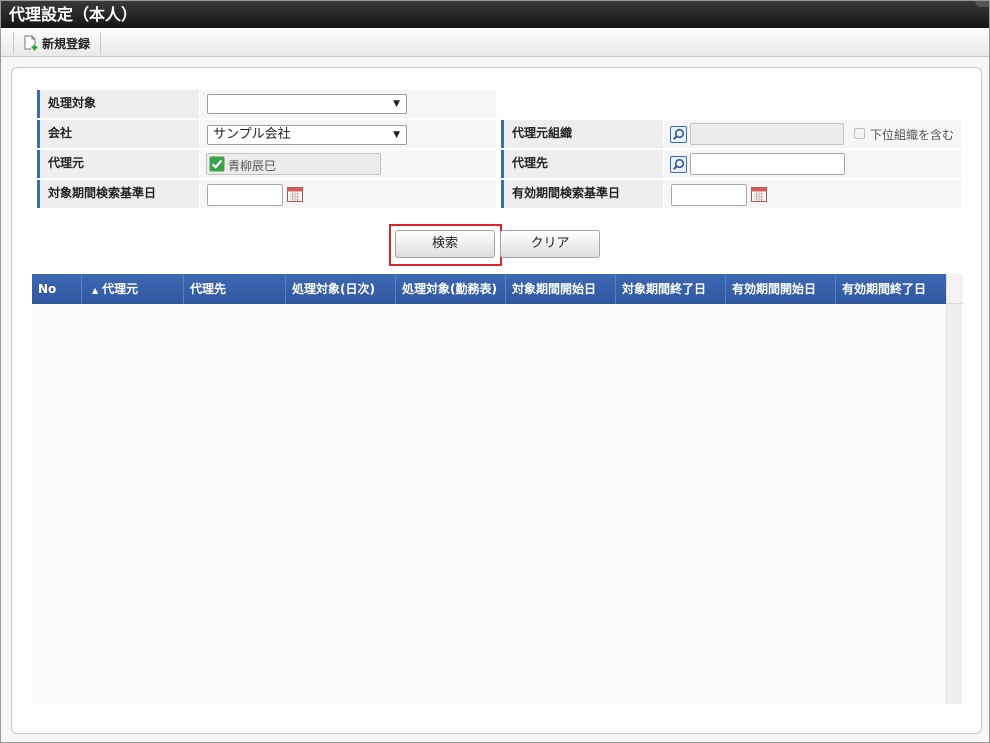 The image size is (990, 743). What do you see at coordinates (767, 134) in the screenshot?
I see `org-field` at bounding box center [767, 134].